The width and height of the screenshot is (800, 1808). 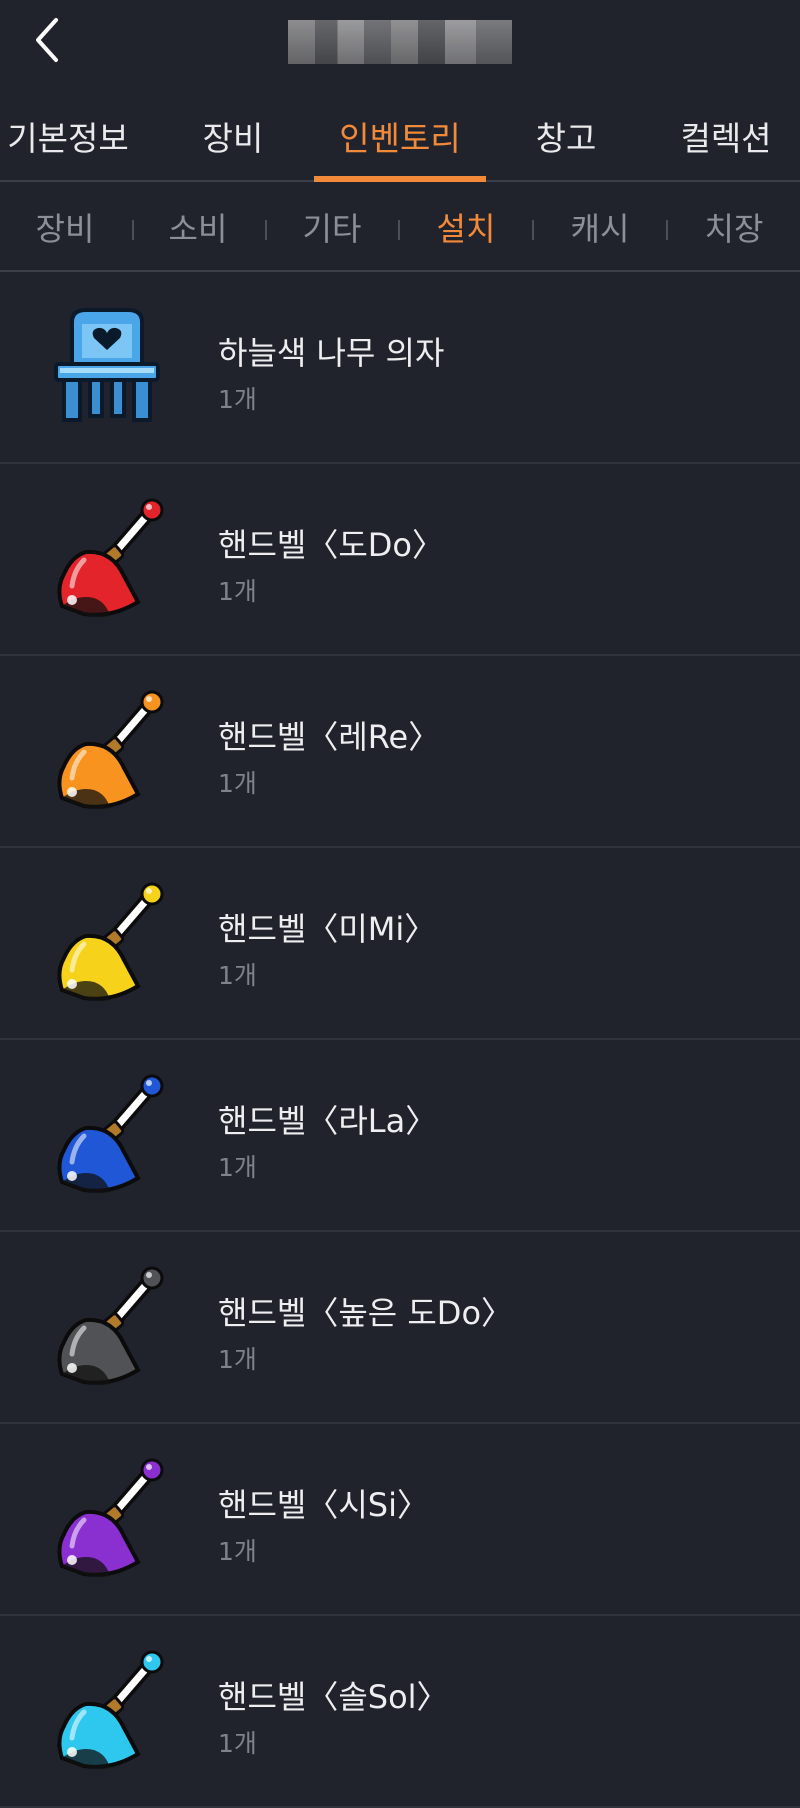 I want to click on subtab-etc: 기타, so click(x=332, y=227).